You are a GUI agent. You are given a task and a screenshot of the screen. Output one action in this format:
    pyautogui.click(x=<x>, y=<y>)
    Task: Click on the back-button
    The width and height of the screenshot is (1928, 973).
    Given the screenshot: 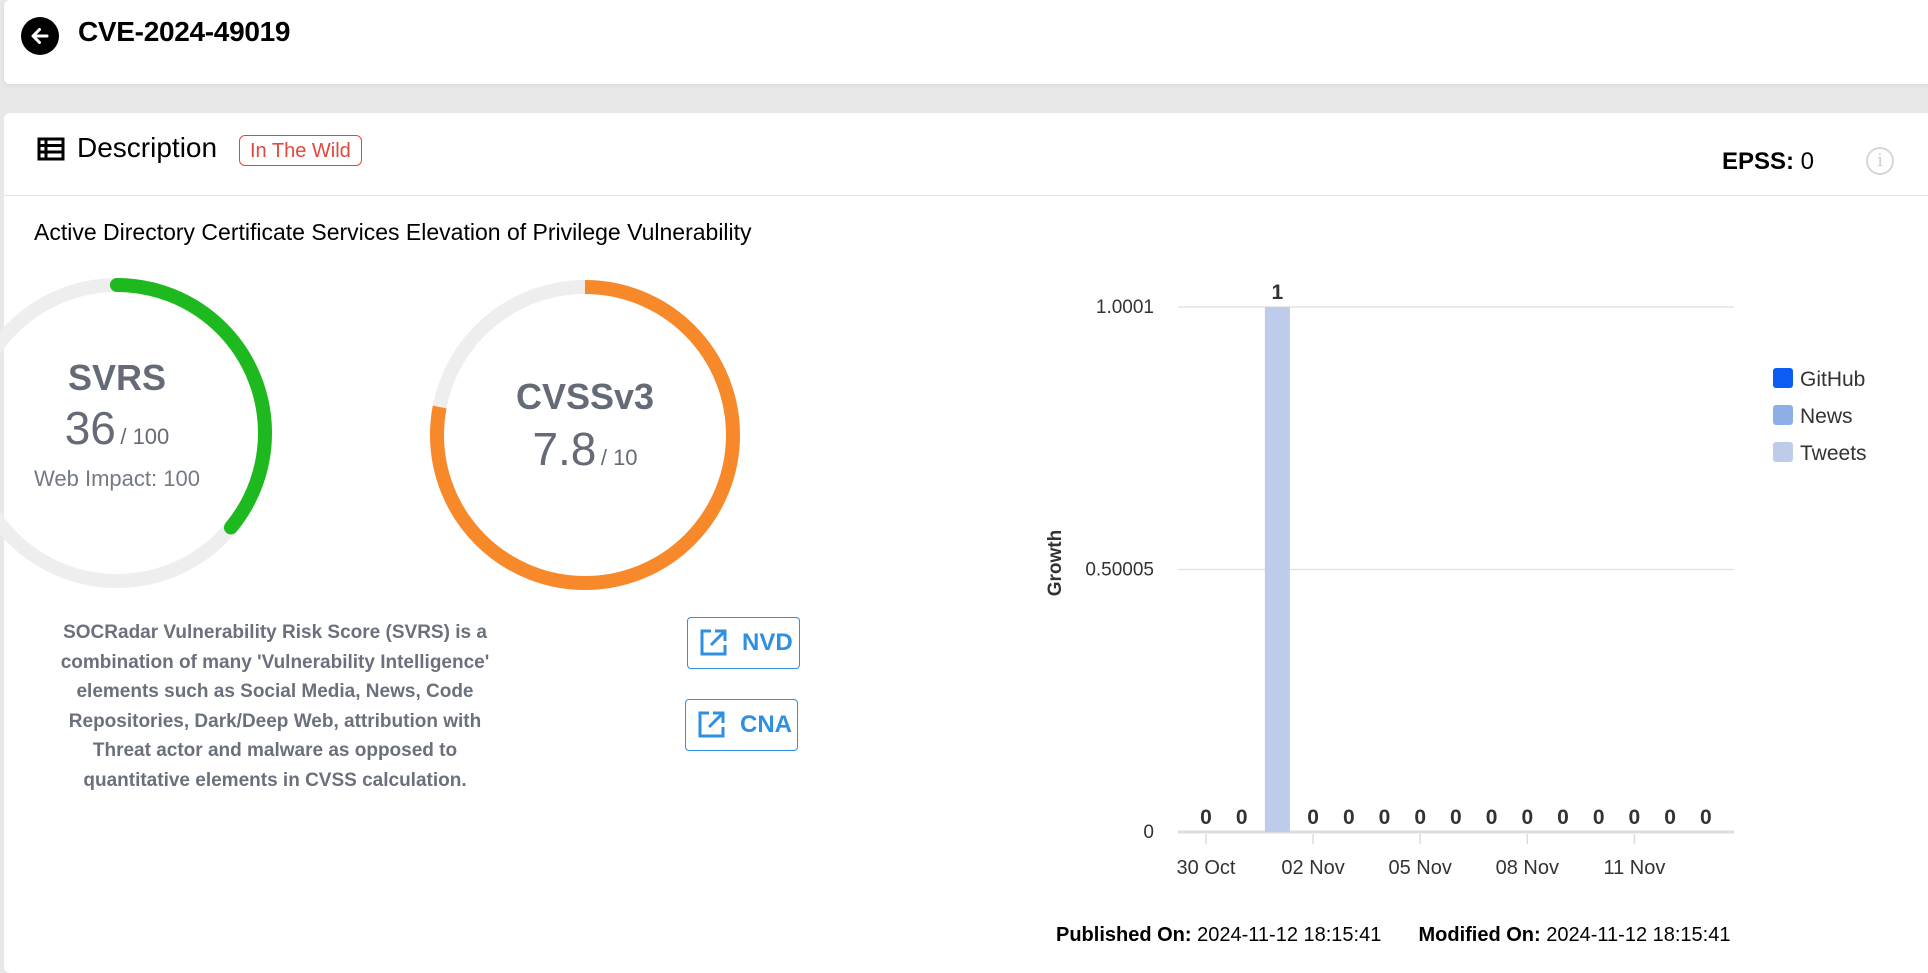 What is the action you would take?
    pyautogui.click(x=40, y=36)
    